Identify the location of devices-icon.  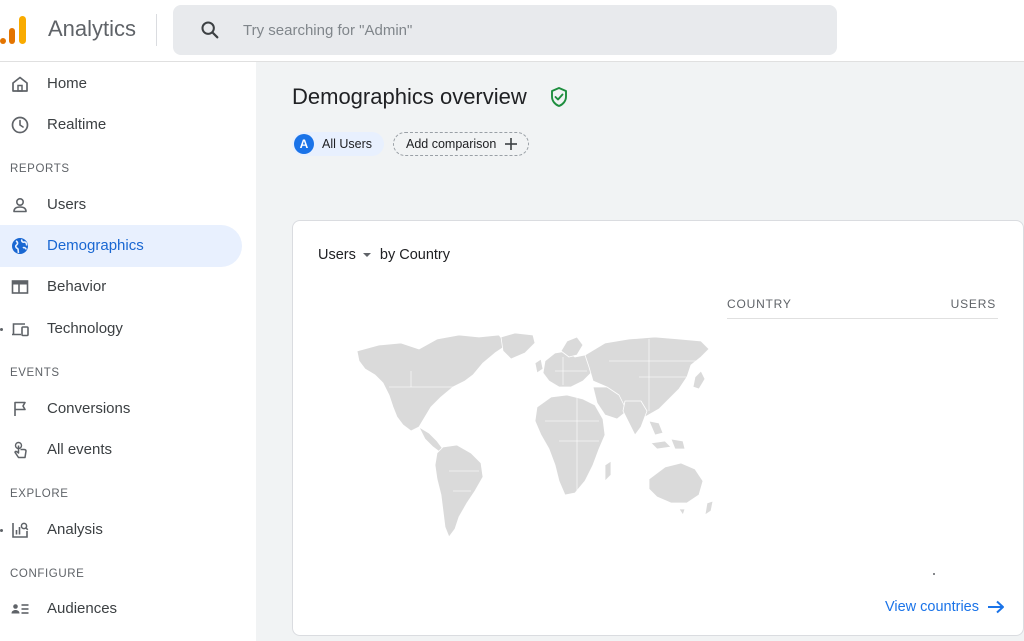
(20, 330).